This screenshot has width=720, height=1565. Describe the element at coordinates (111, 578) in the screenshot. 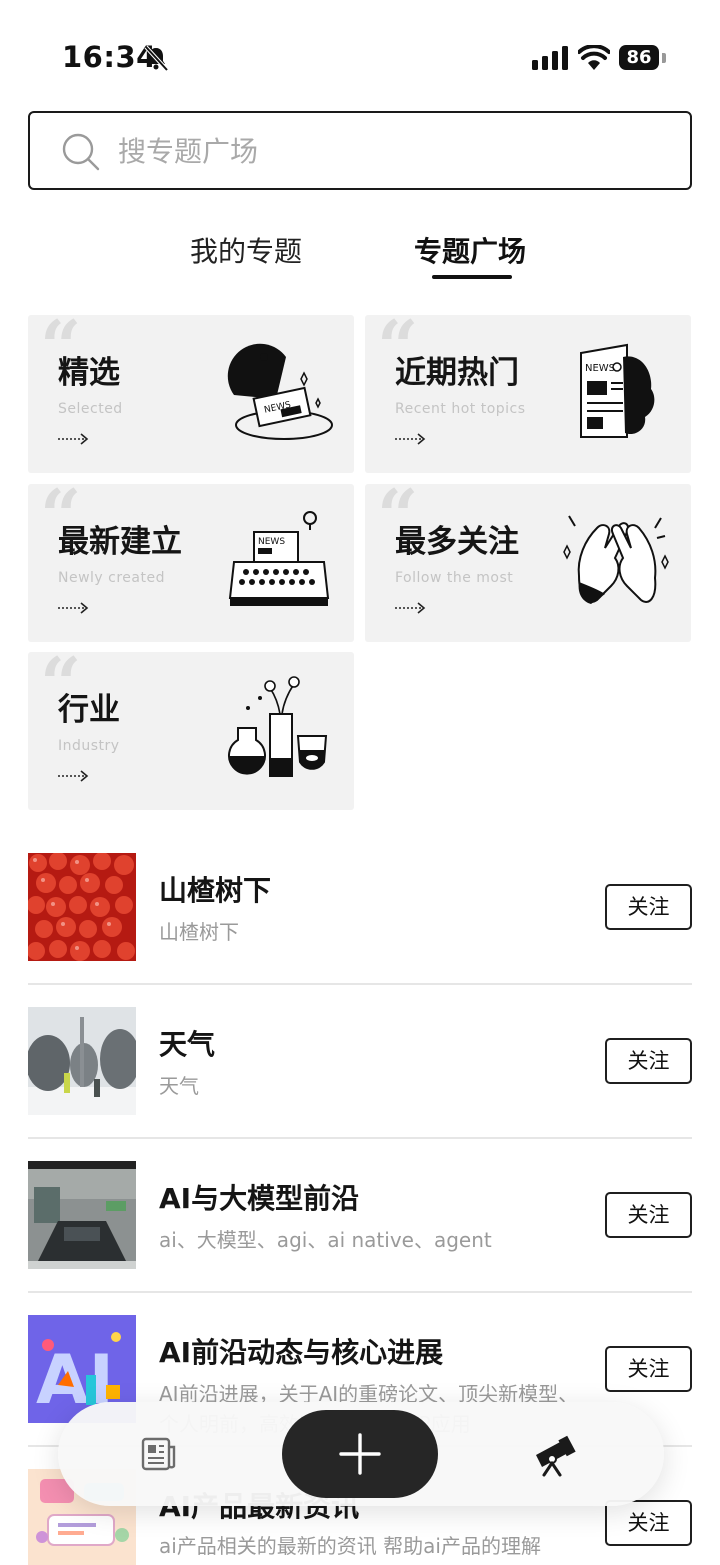

I see `category-subtitle: Newly created` at that location.